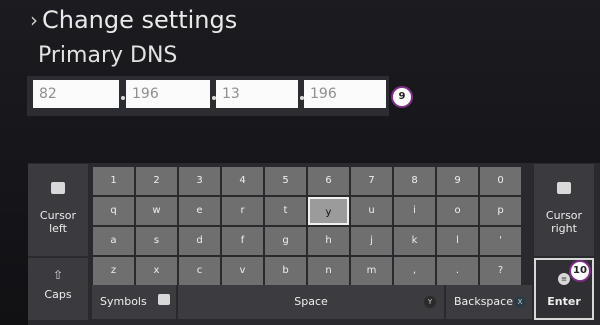 This screenshot has height=325, width=600. Describe the element at coordinates (242, 211) in the screenshot. I see `key-r: r` at that location.